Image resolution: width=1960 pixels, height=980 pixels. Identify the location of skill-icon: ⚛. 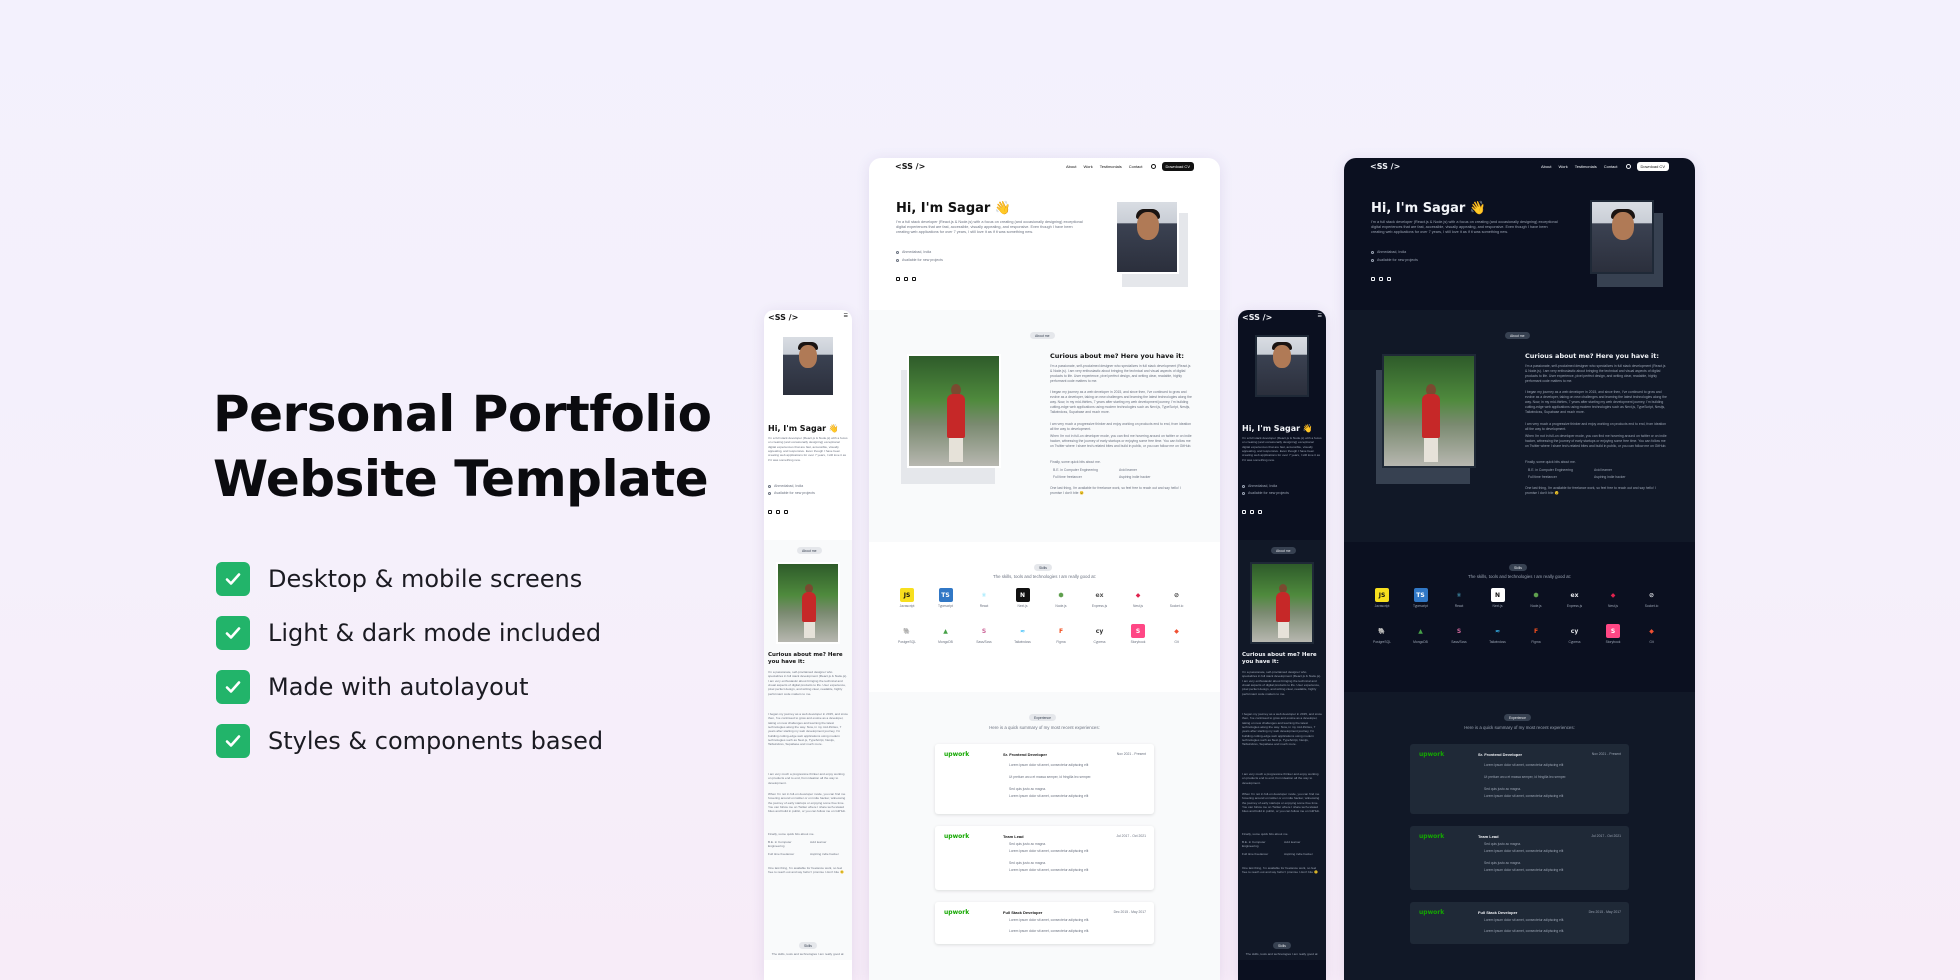
(984, 595).